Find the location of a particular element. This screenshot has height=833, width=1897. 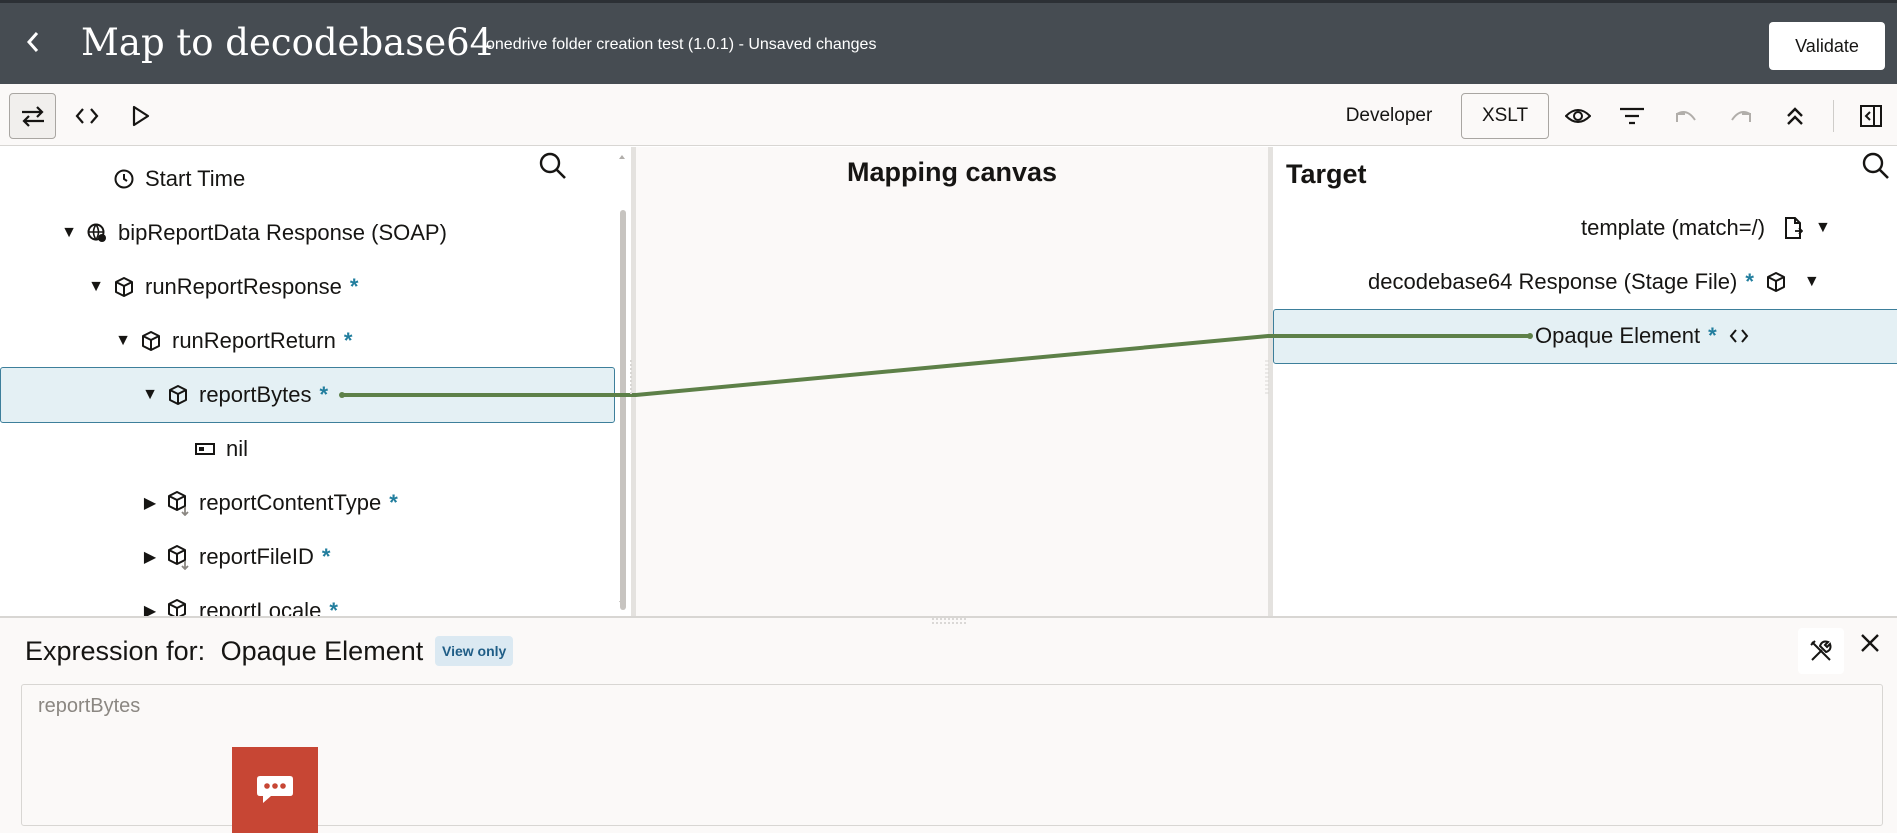

target-search-button is located at coordinates (1876, 168).